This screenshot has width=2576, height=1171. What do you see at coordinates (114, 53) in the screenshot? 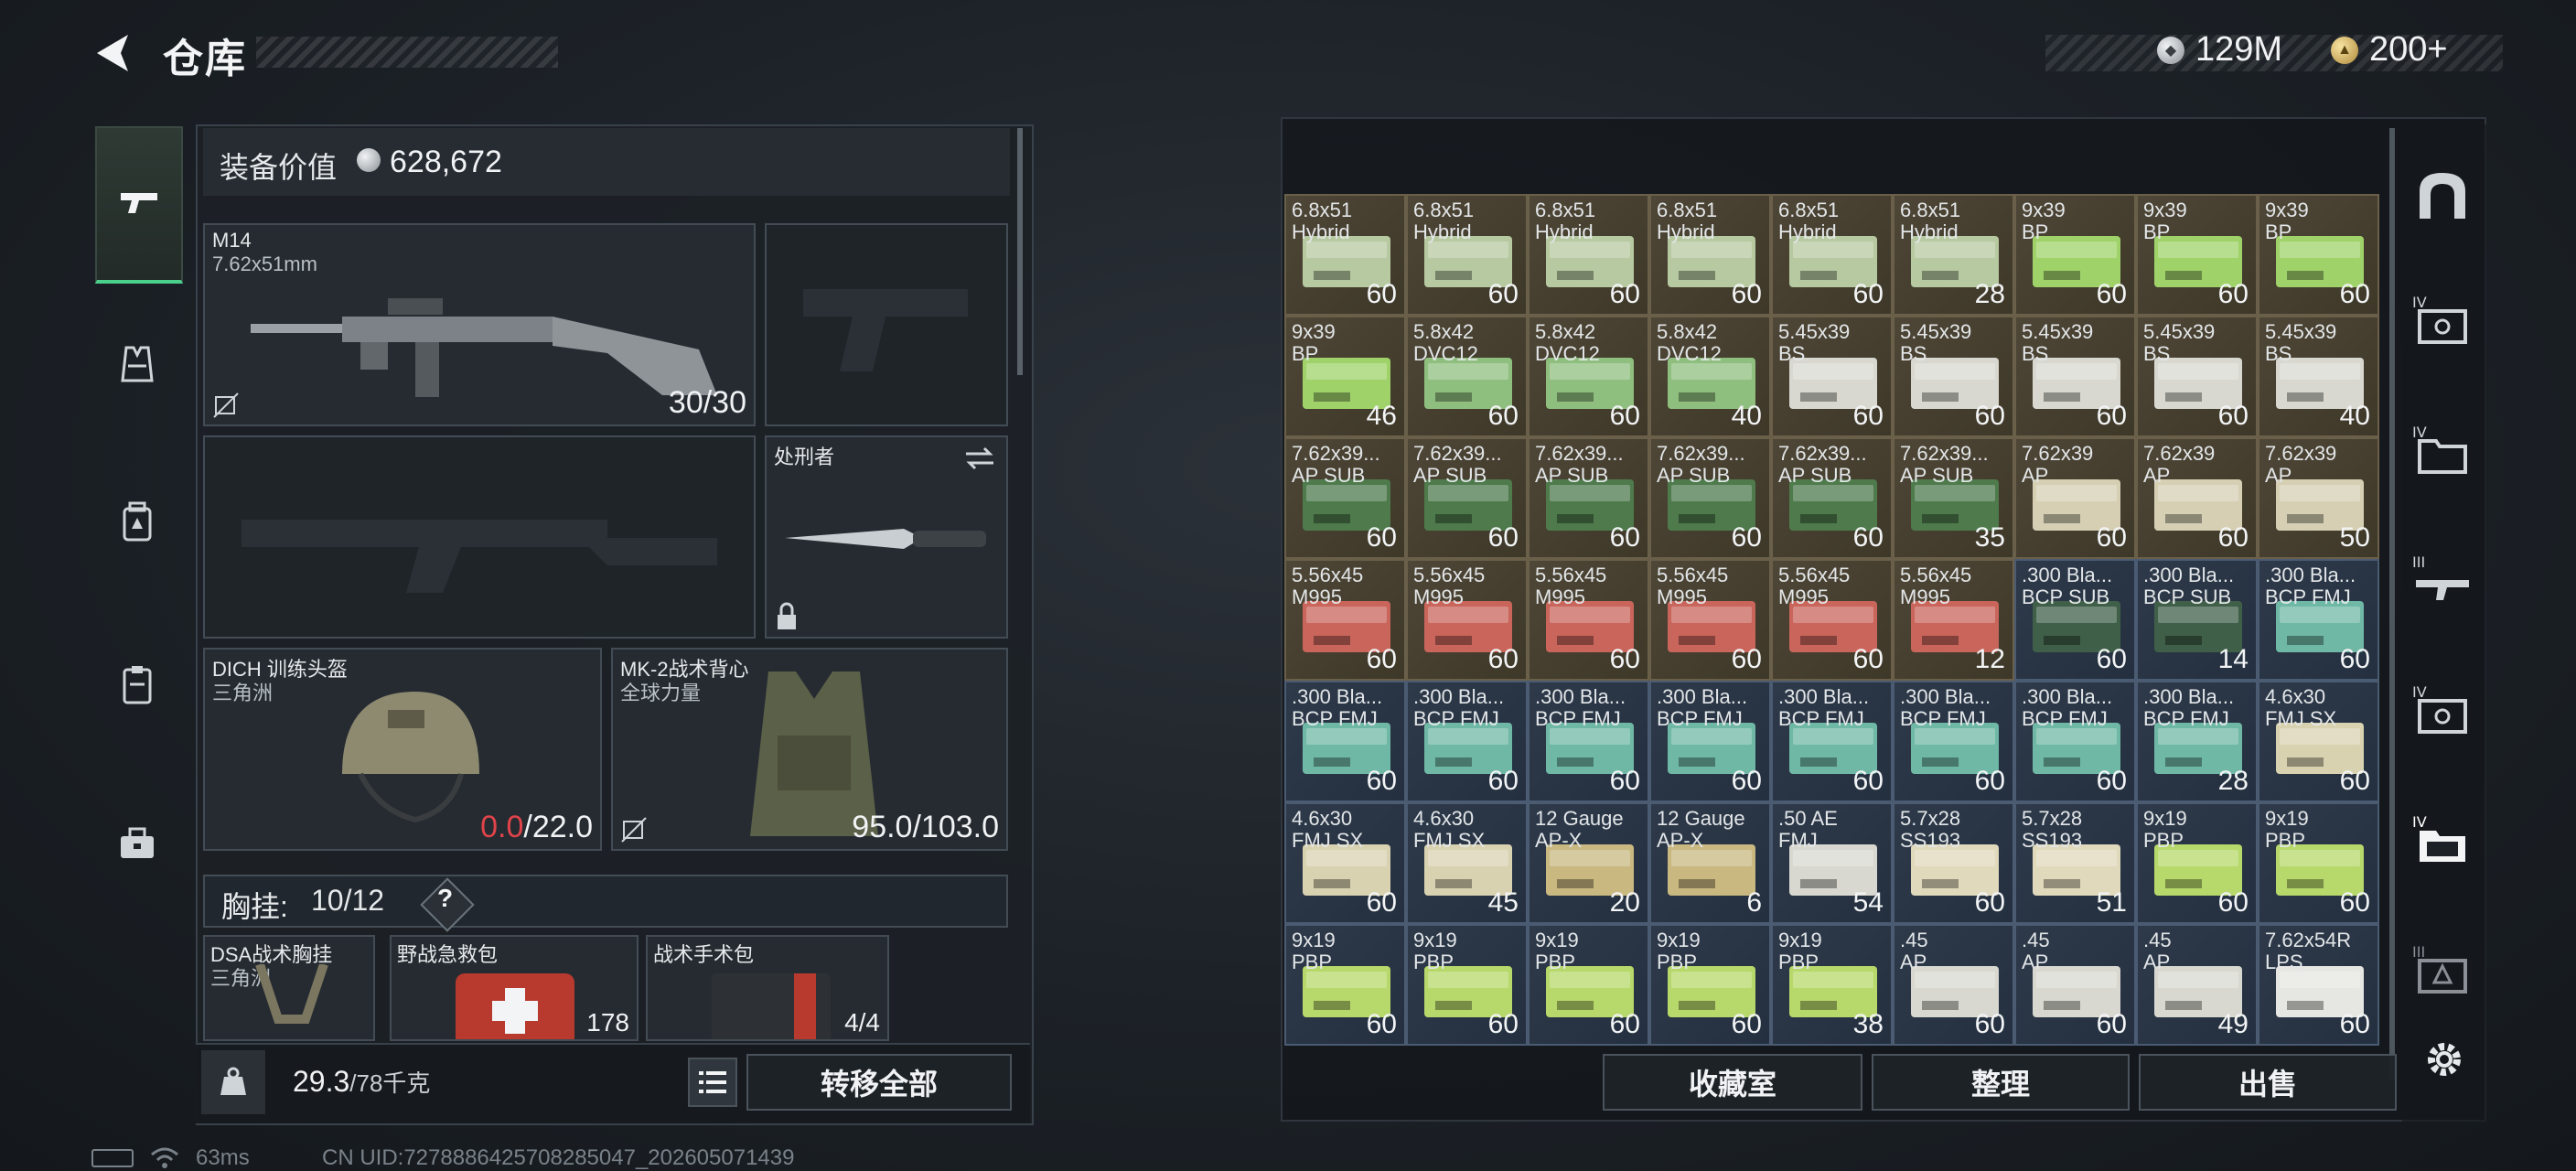
I see `back-button` at bounding box center [114, 53].